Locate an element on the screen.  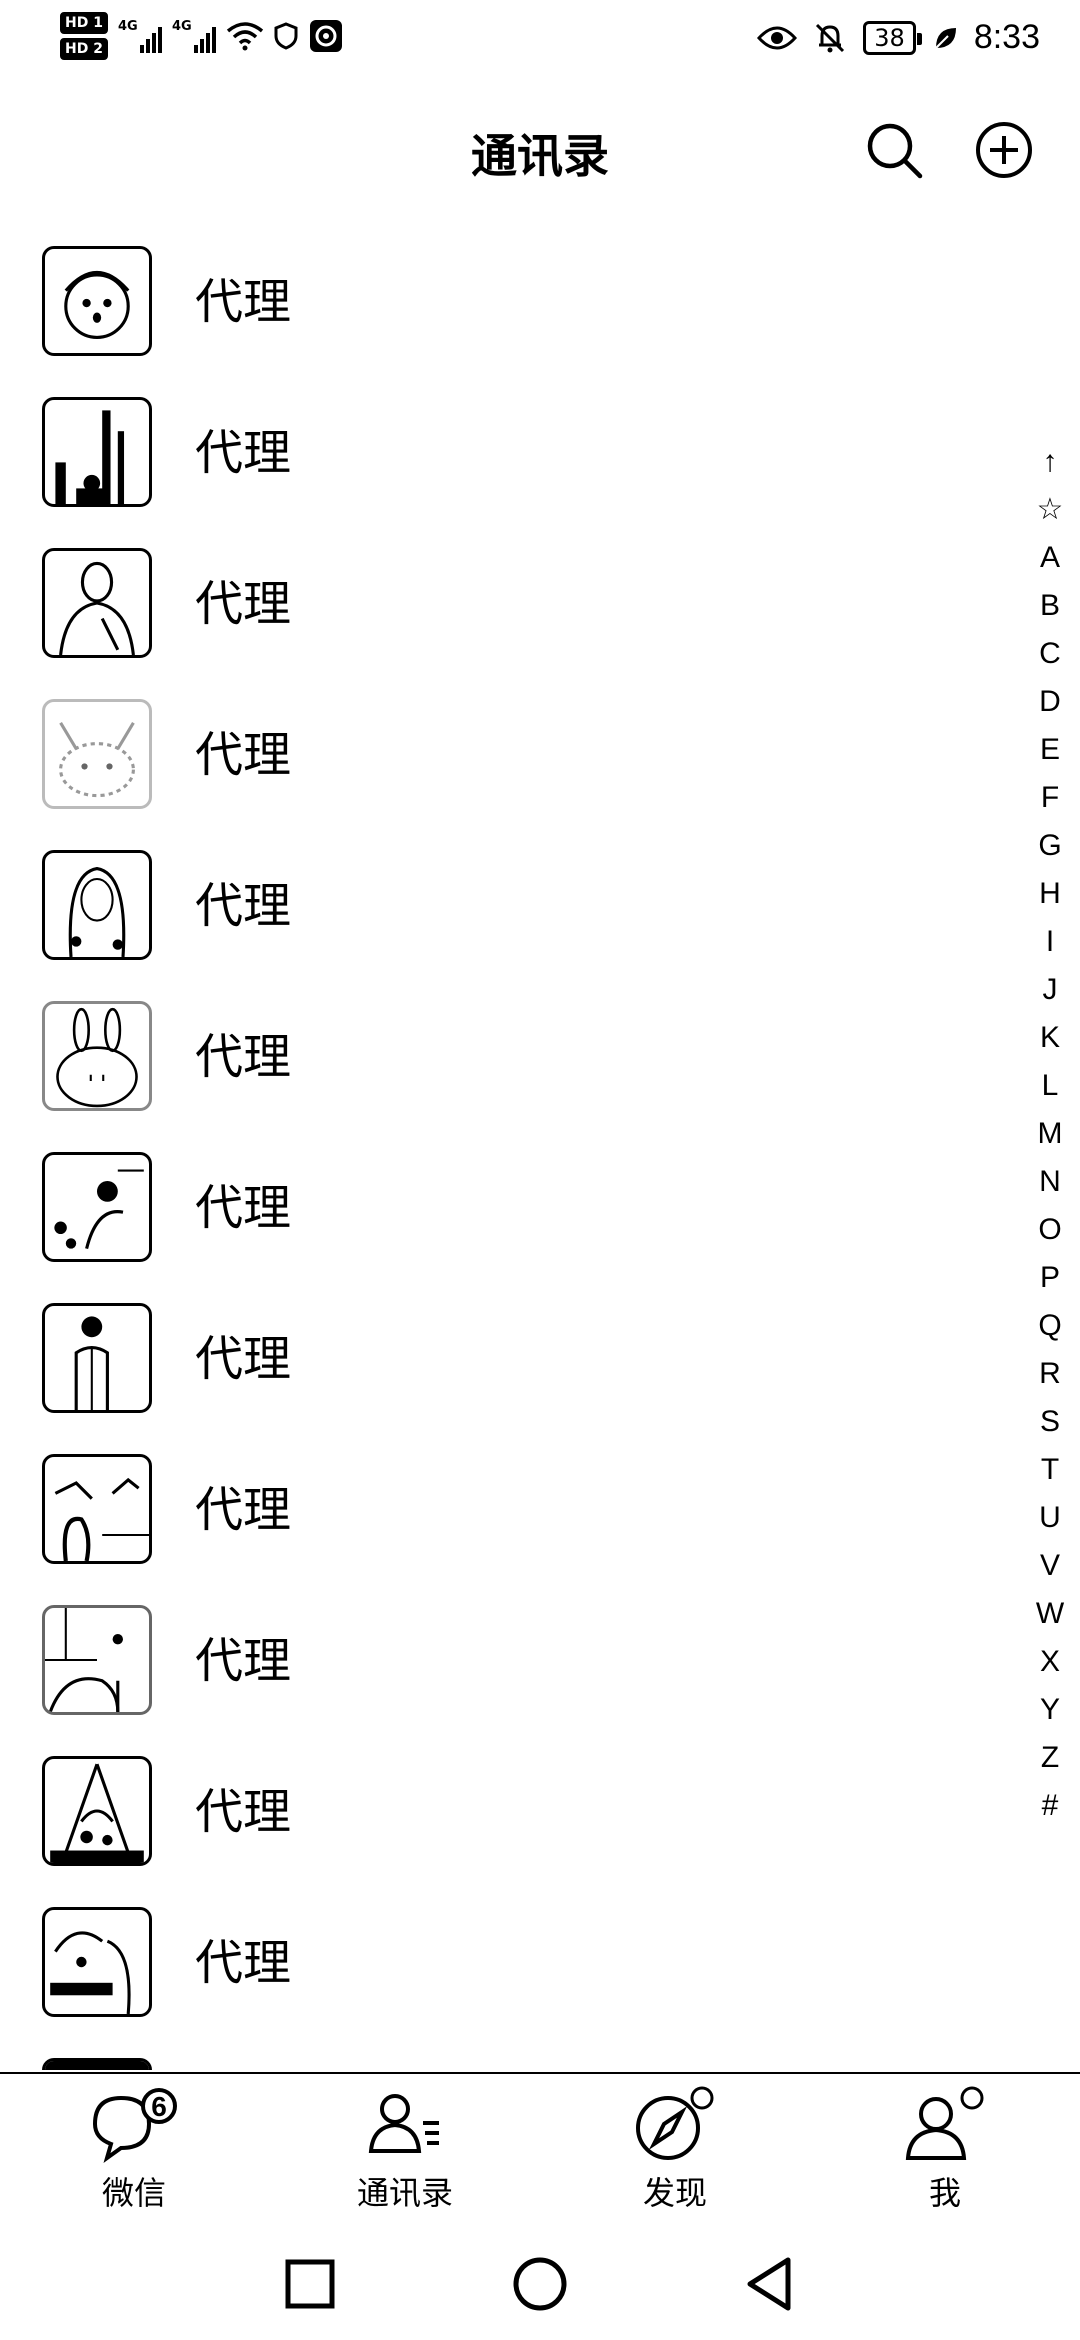
index-letter: V is located at coordinates (1050, 1566).